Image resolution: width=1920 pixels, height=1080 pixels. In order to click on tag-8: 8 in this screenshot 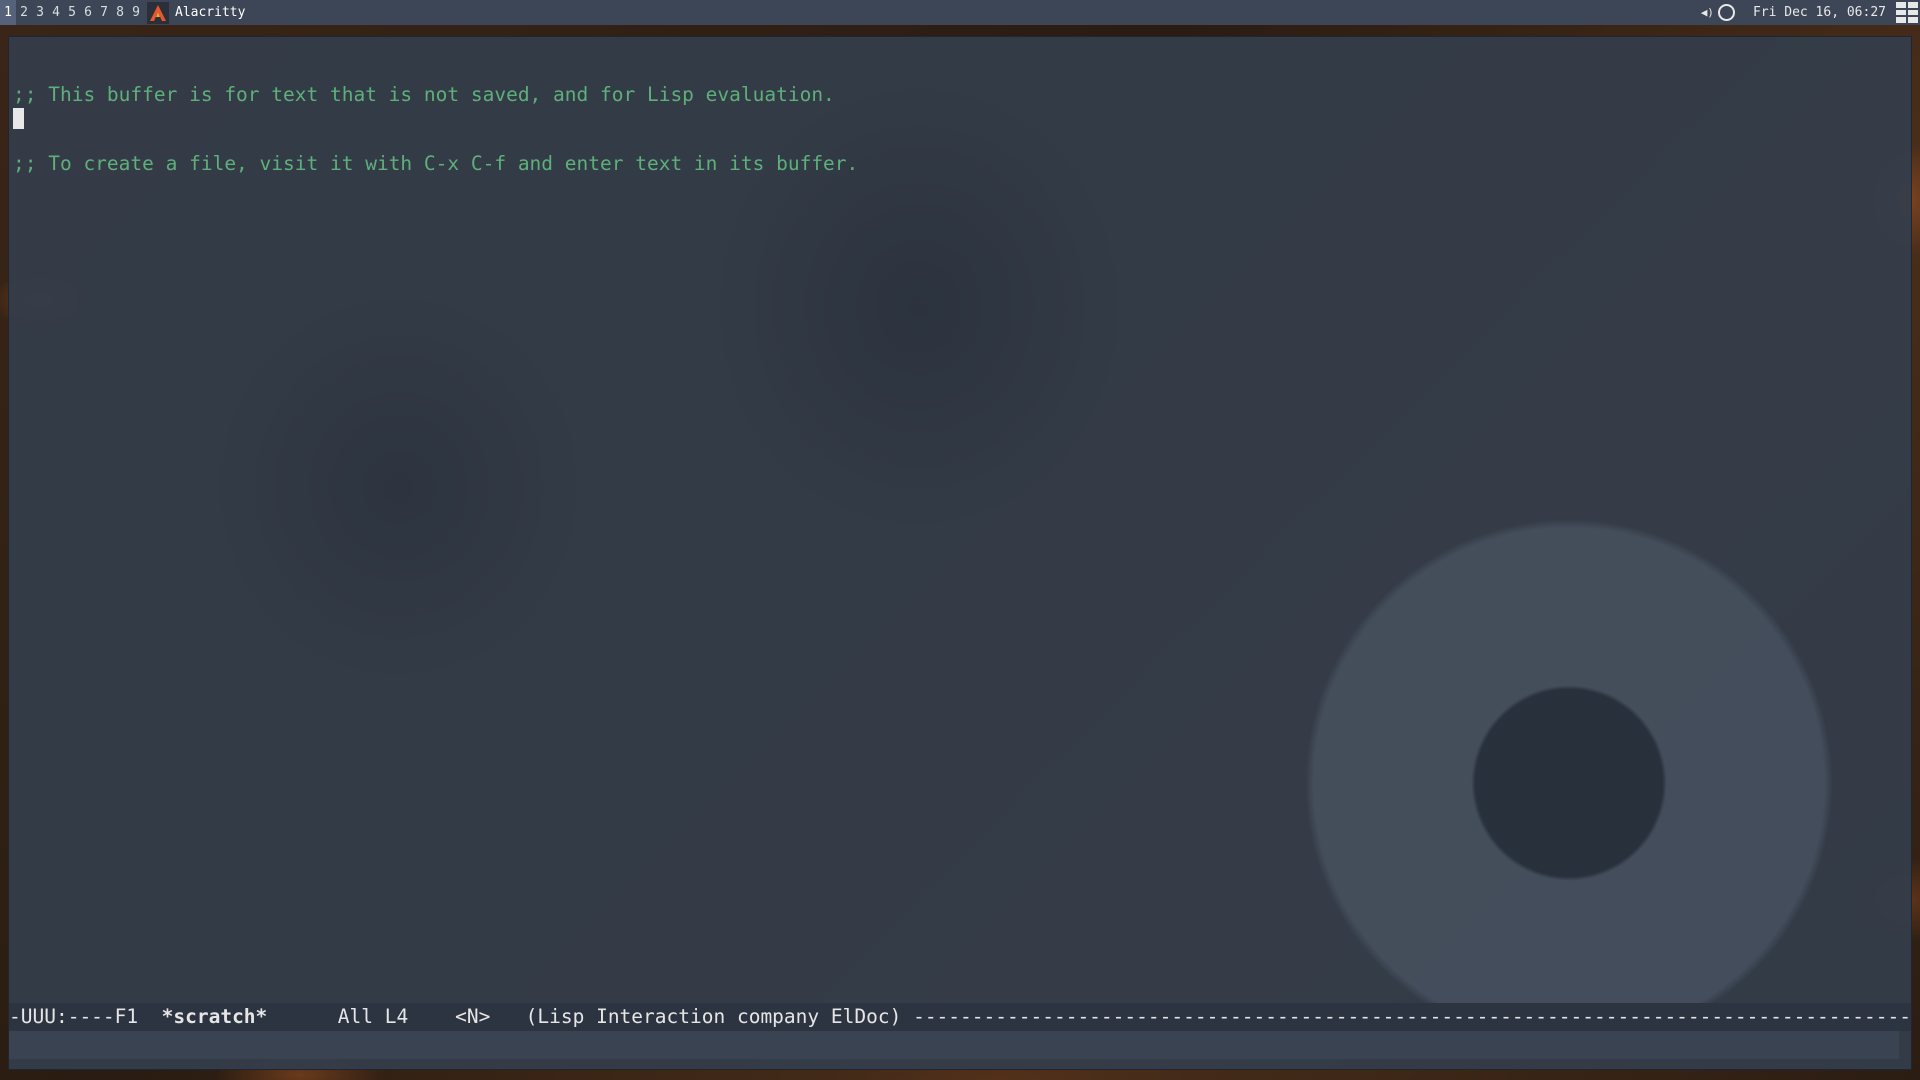, I will do `click(120, 12)`.